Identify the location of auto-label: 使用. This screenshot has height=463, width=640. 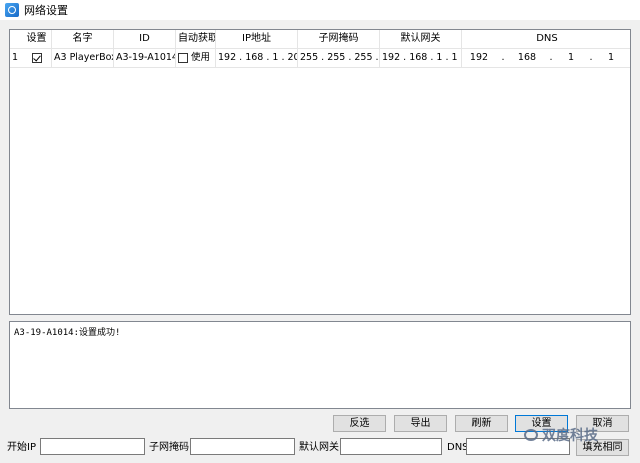
(201, 57).